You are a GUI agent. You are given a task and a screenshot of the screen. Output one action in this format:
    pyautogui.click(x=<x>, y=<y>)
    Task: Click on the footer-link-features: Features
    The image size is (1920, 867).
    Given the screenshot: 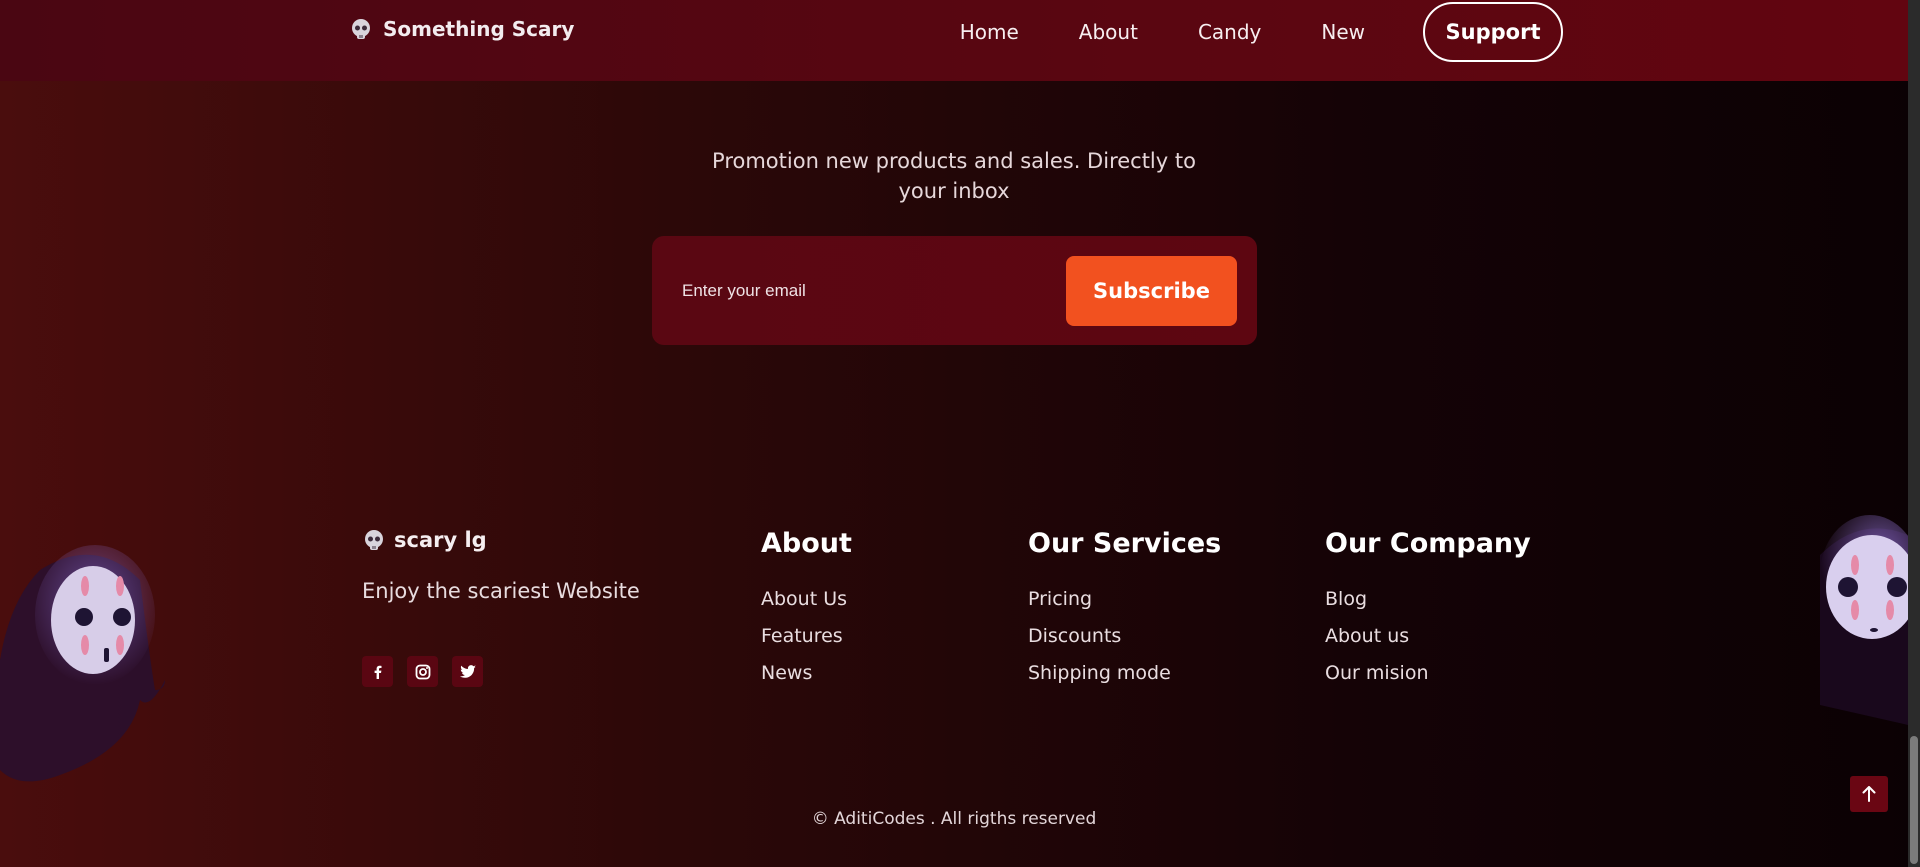 What is the action you would take?
    pyautogui.click(x=806, y=643)
    